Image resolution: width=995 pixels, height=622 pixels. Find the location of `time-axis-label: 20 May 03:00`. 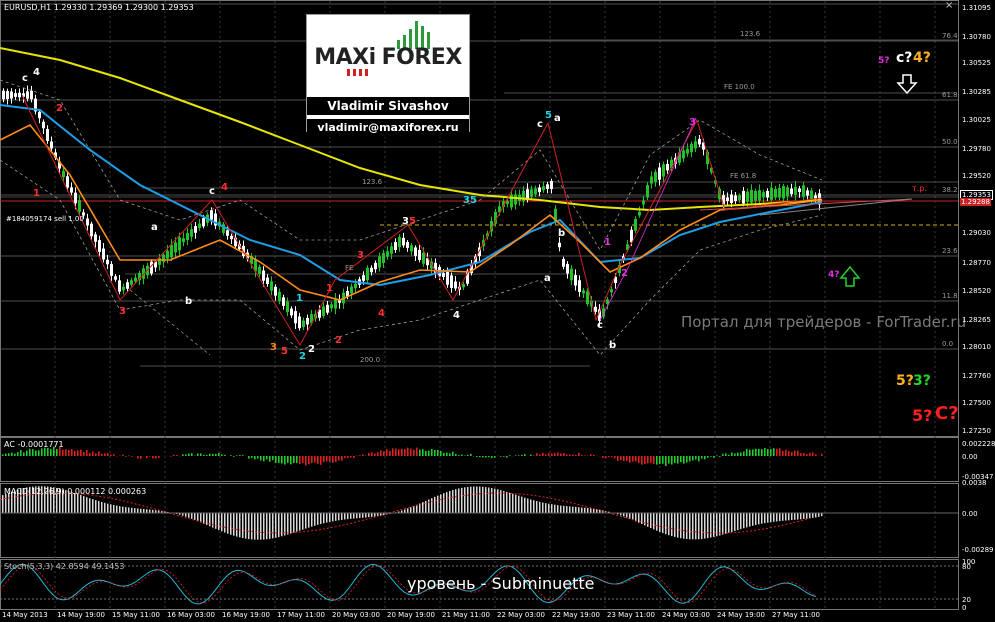

time-axis-label: 20 May 03:00 is located at coordinates (356, 615).